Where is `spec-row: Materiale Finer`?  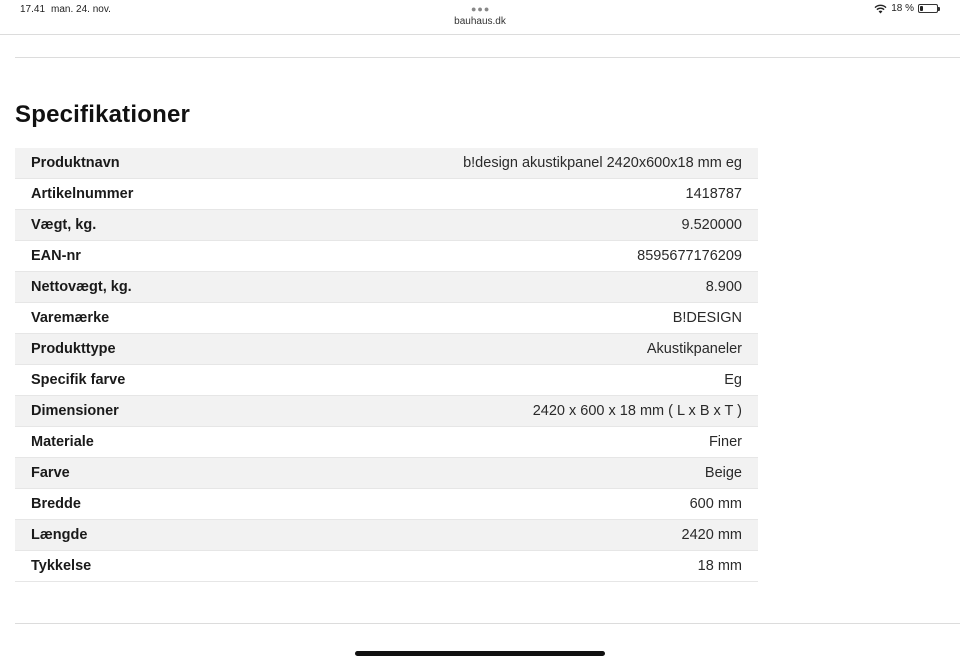 spec-row: Materiale Finer is located at coordinates (386, 442).